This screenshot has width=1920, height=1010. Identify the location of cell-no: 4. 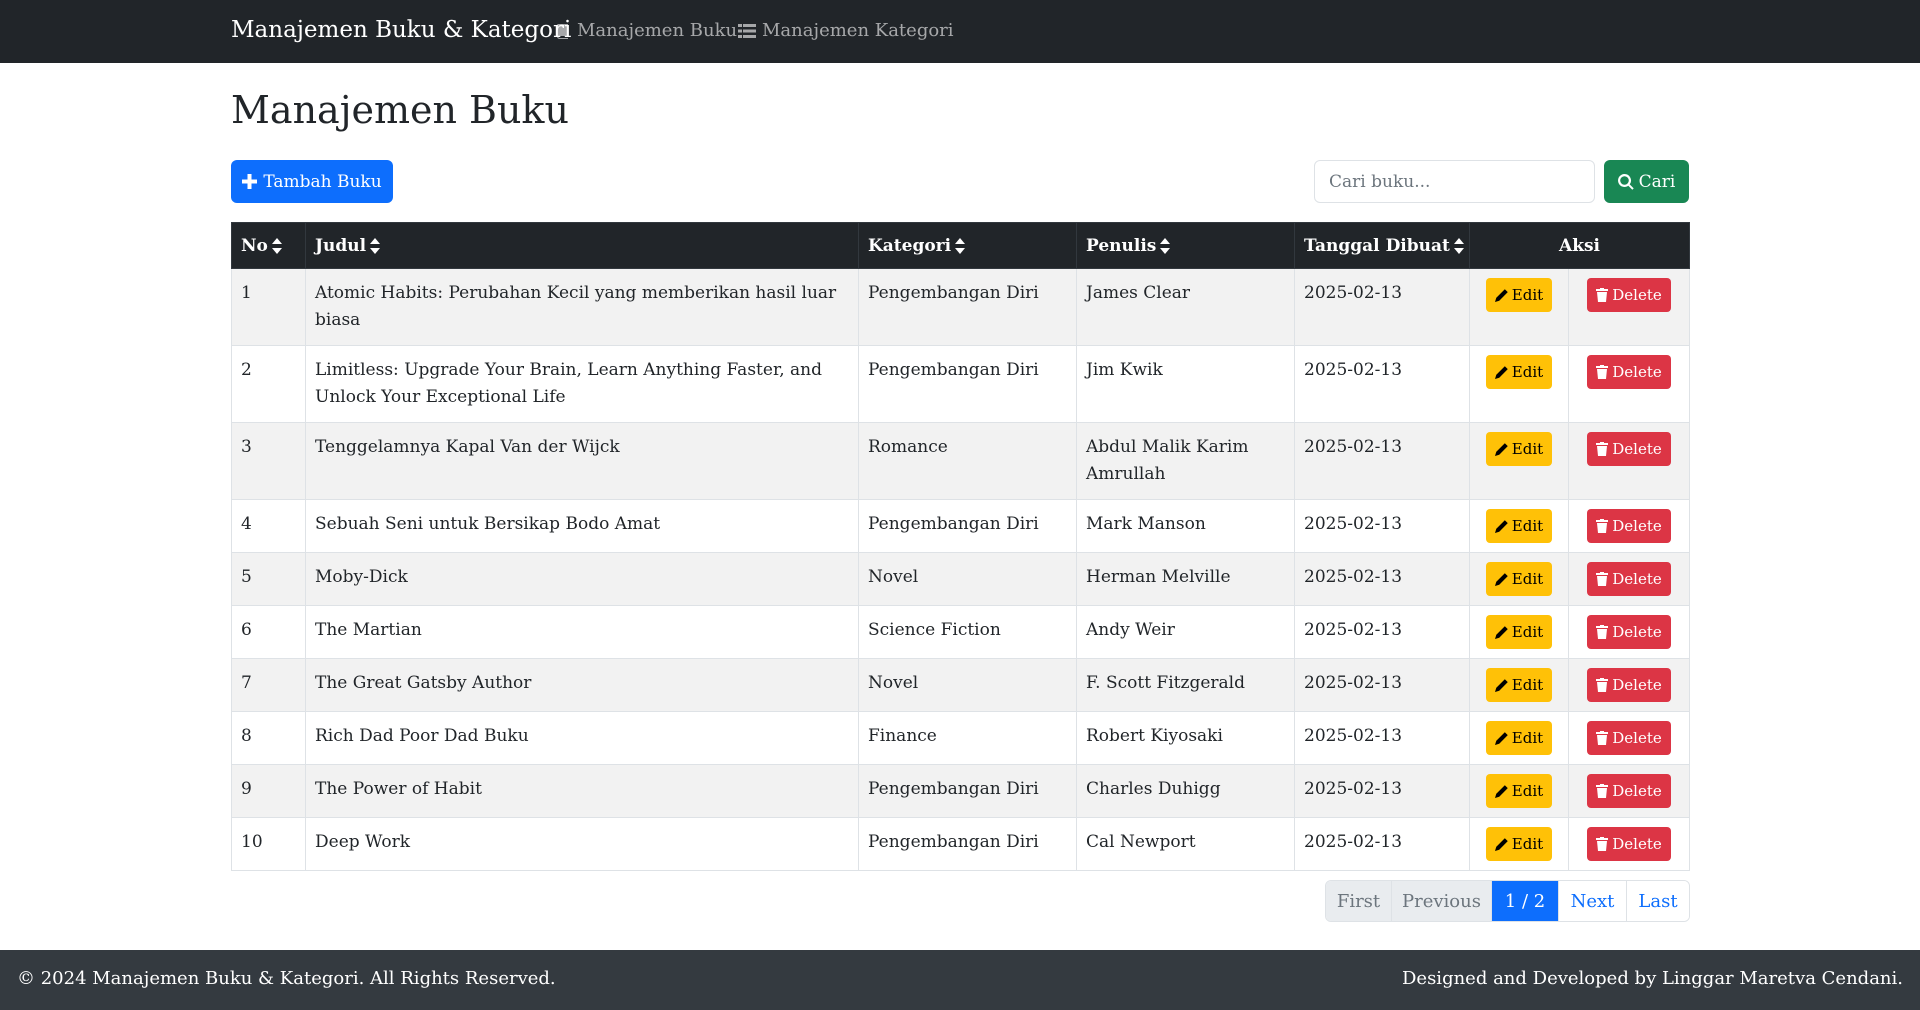
(268, 526).